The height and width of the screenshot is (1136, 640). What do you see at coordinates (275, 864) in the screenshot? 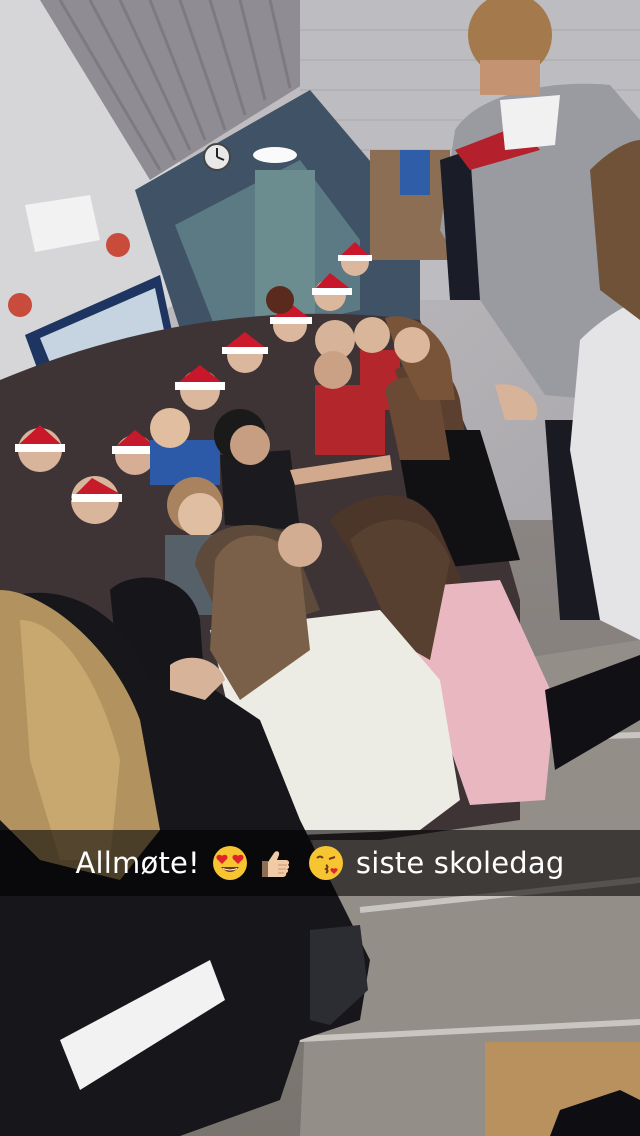
I see `thumbs-up-emoji-icon` at bounding box center [275, 864].